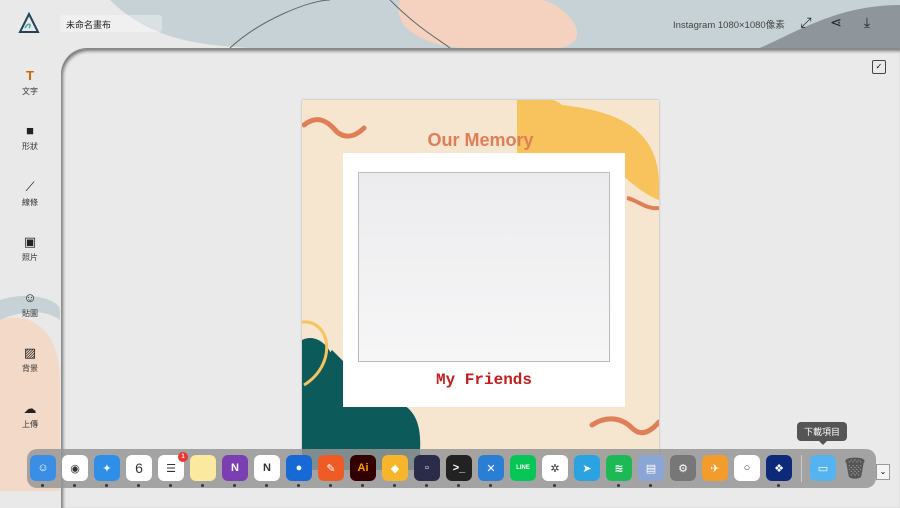 The width and height of the screenshot is (900, 508). I want to click on shape-icon: ■, so click(30, 131).